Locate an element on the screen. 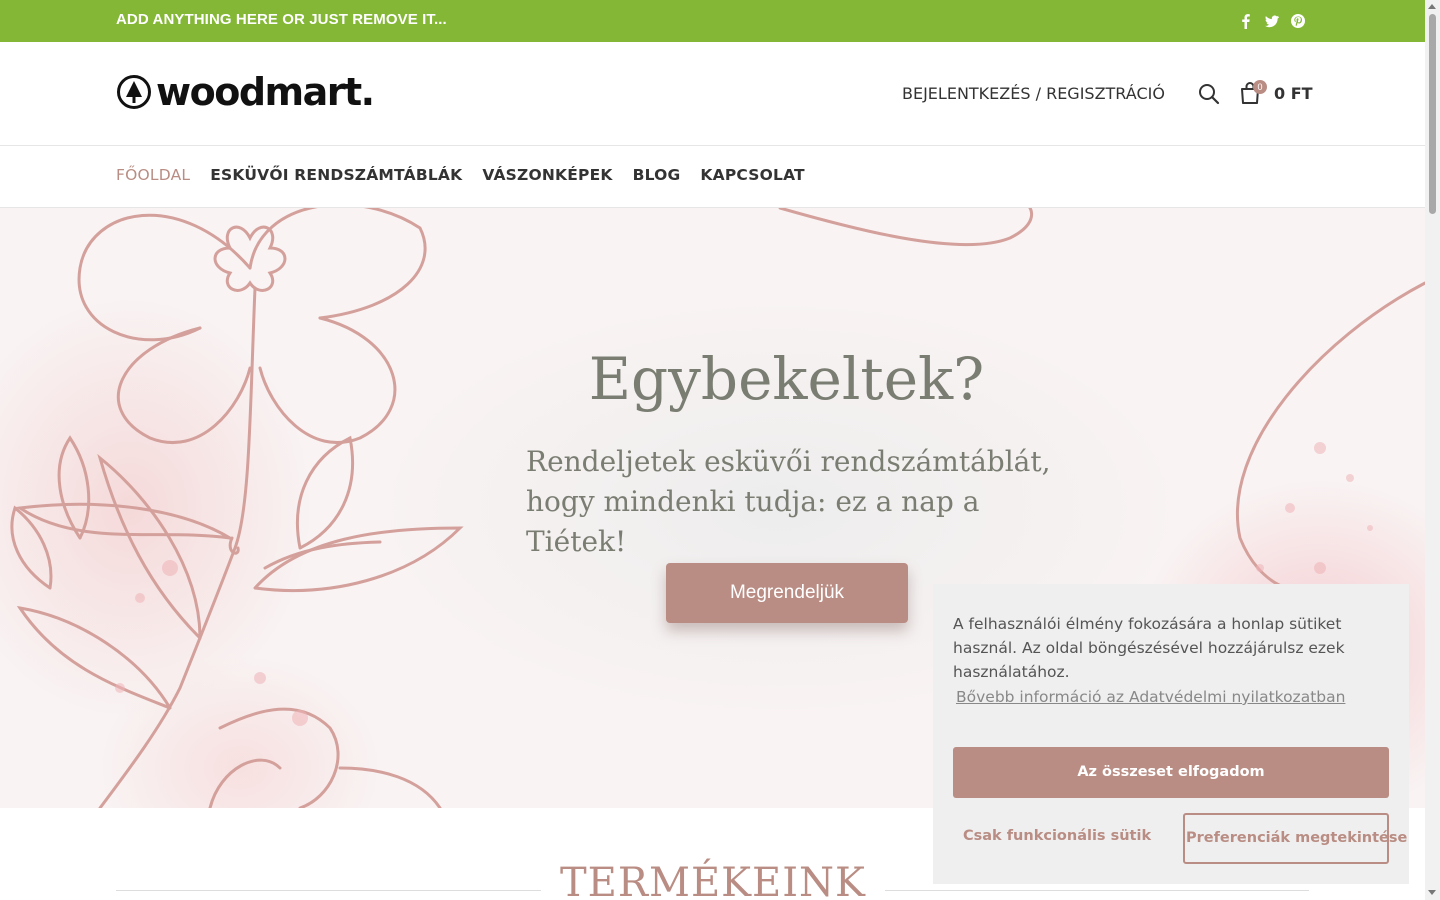  cart-total: 0 FT is located at coordinates (1293, 93).